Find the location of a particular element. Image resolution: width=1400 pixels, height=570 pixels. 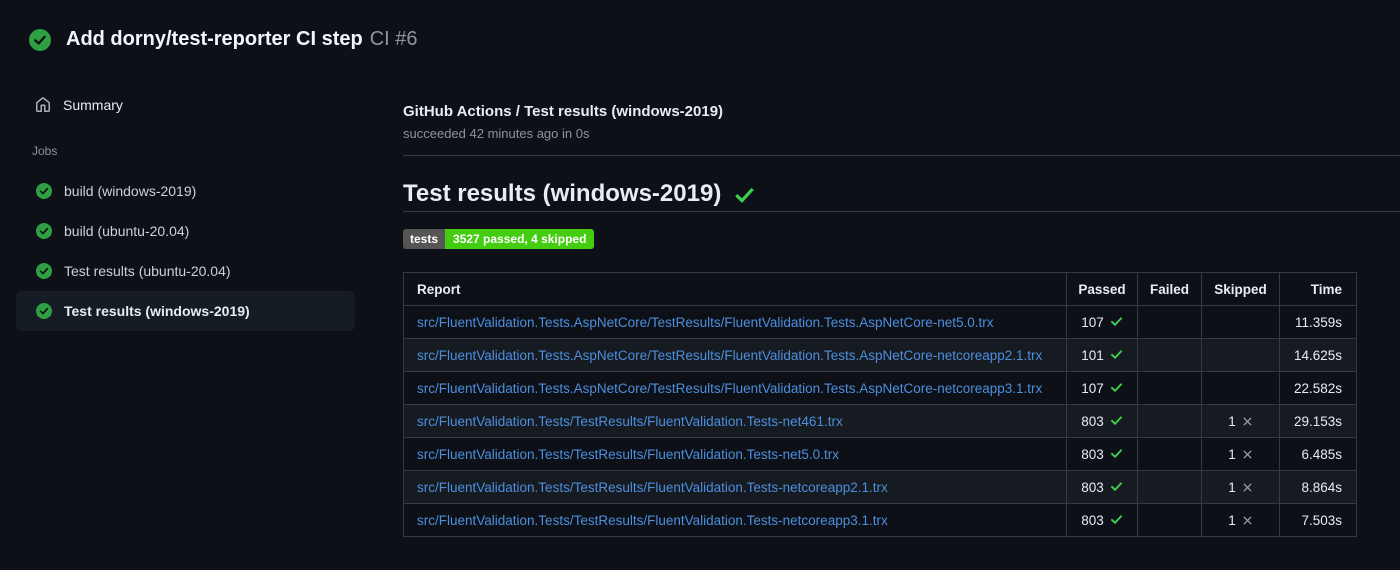

time-cell: 11.359s is located at coordinates (1318, 322).